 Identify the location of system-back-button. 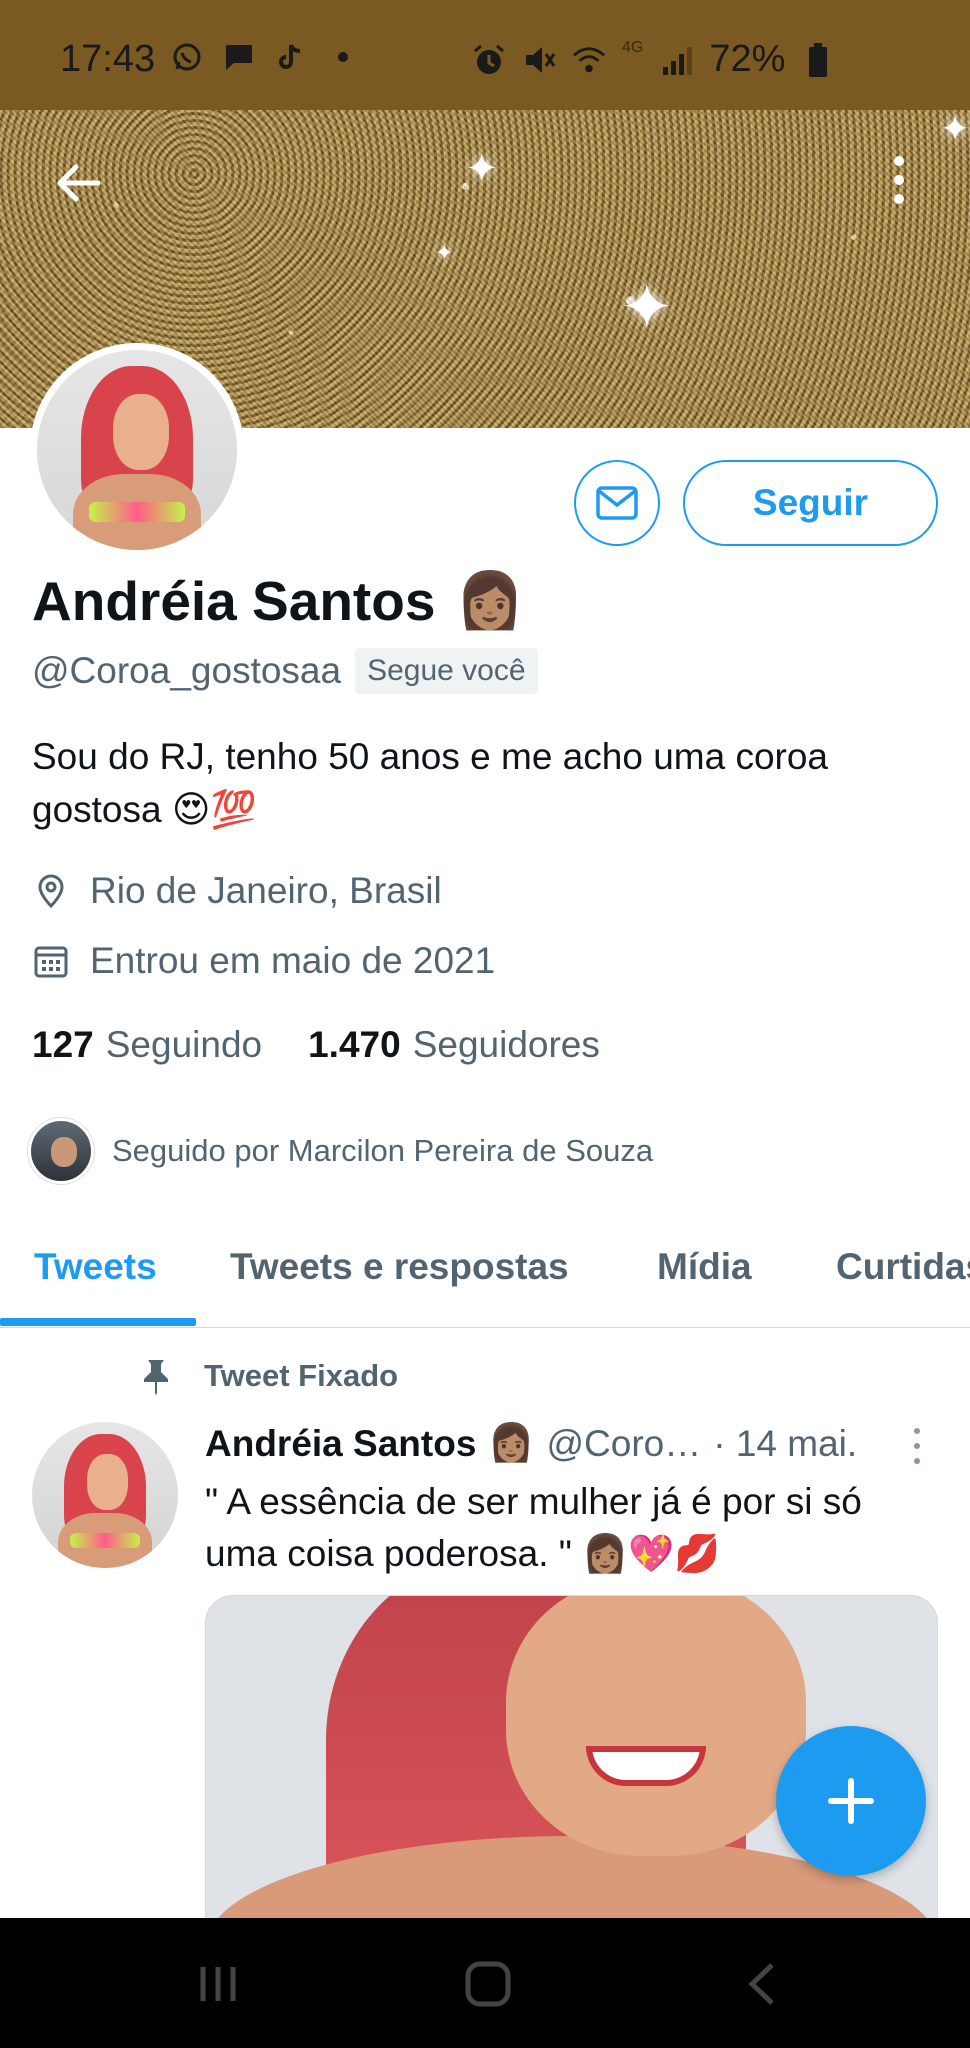
(762, 1984).